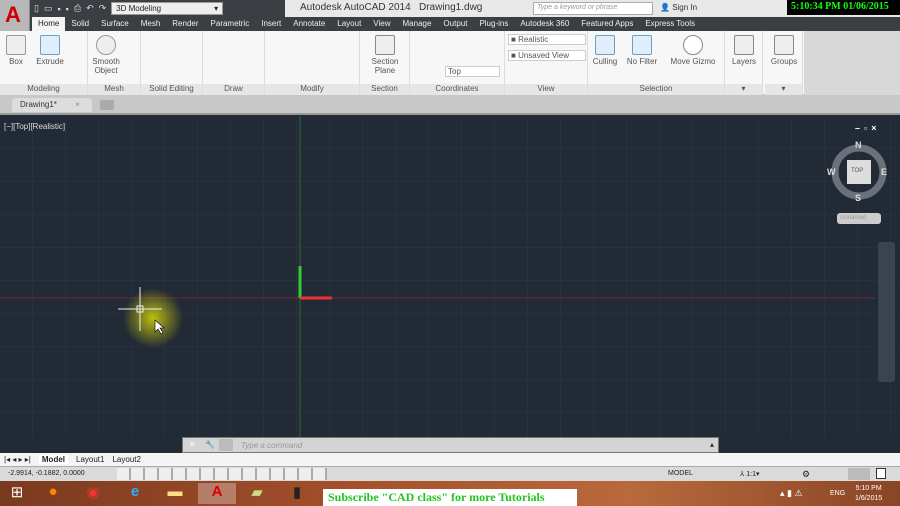 The width and height of the screenshot is (900, 506). Describe the element at coordinates (544, 24) in the screenshot. I see `tab-autodesk-360: Autodesk 360` at that location.